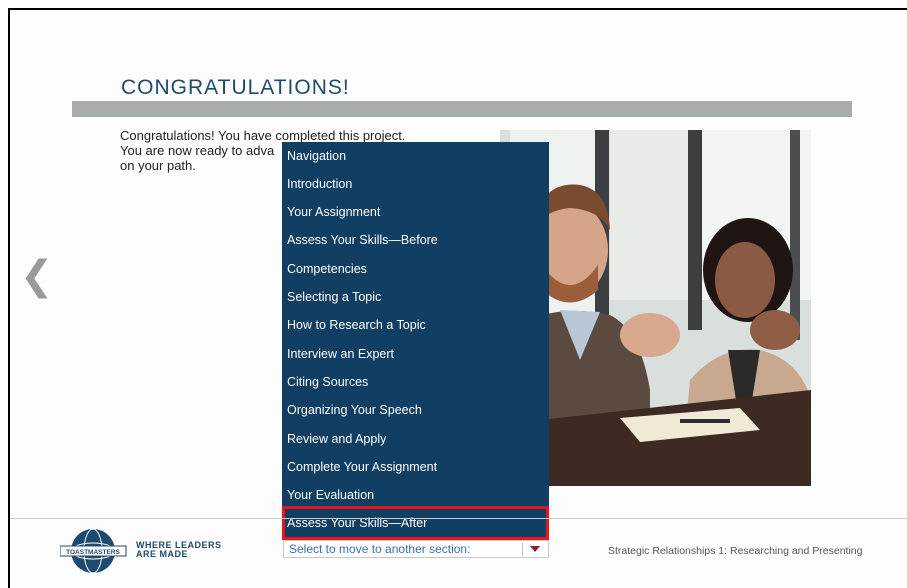 This screenshot has height=588, width=907. Describe the element at coordinates (37, 276) in the screenshot. I see `back-arrow-icon: ❮` at that location.